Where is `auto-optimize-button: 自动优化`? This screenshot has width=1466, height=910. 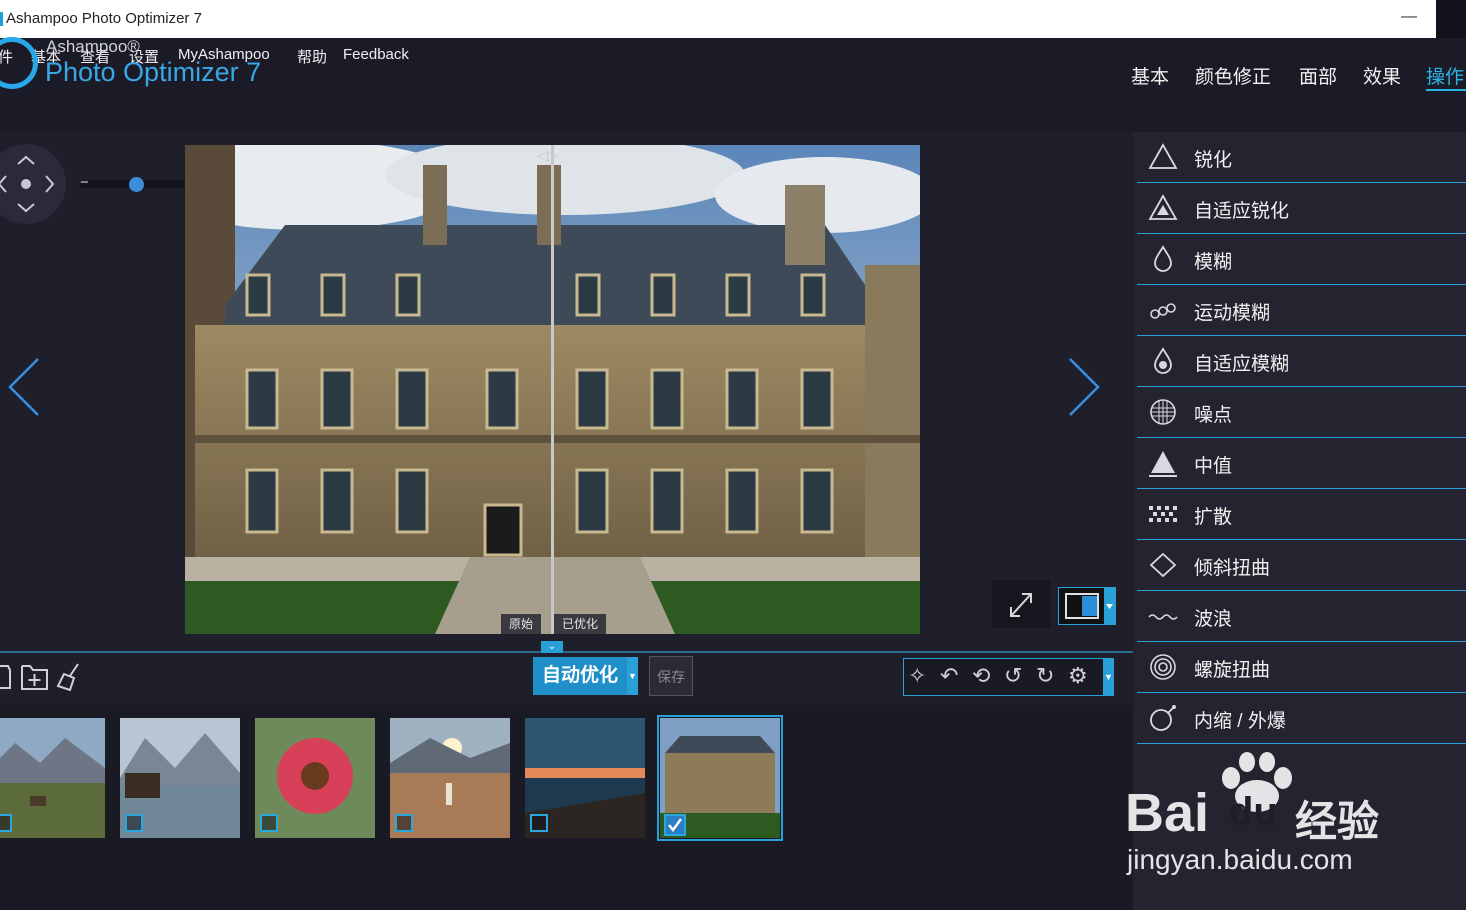 auto-optimize-button: 自动优化 is located at coordinates (580, 676).